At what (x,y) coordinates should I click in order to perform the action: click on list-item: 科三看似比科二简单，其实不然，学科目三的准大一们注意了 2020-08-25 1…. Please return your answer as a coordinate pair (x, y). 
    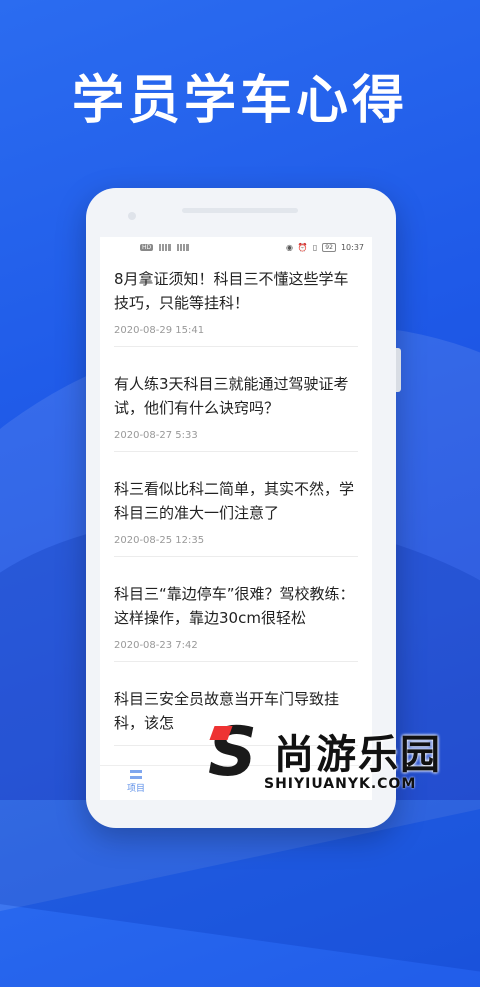
    Looking at the image, I should click on (236, 511).